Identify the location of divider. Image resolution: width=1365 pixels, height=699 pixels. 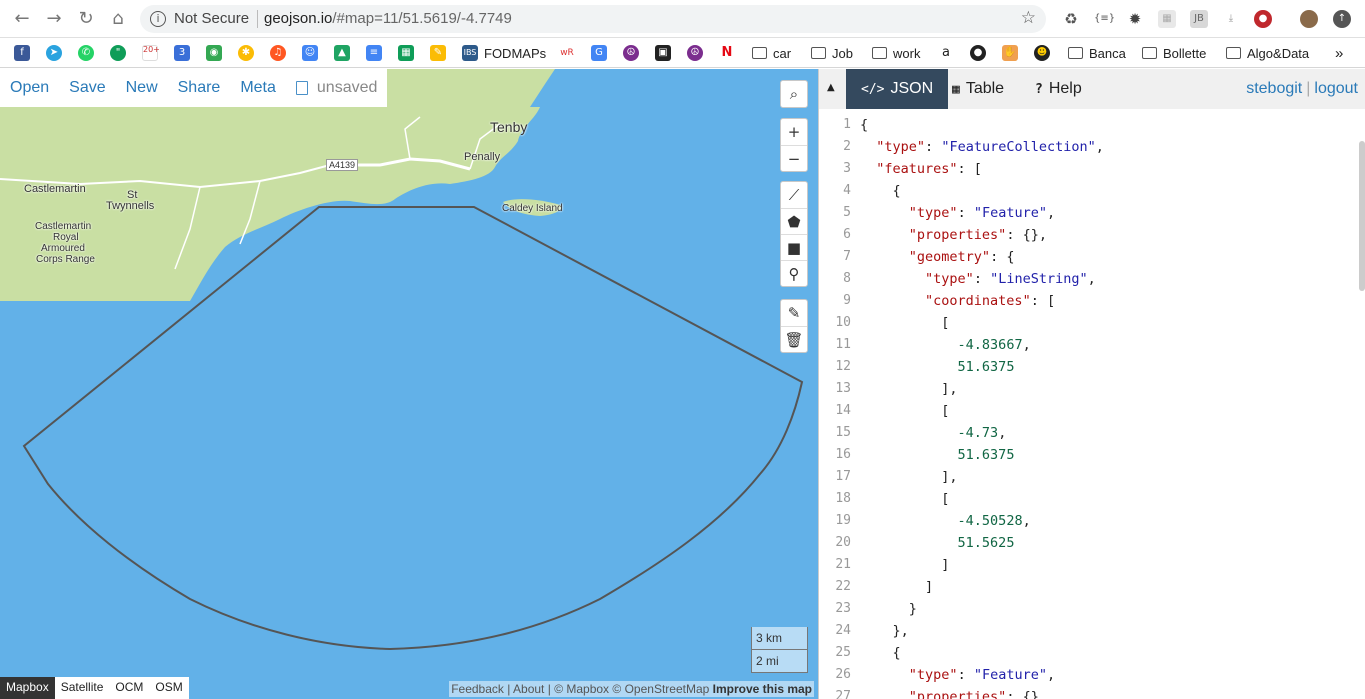
(257, 19).